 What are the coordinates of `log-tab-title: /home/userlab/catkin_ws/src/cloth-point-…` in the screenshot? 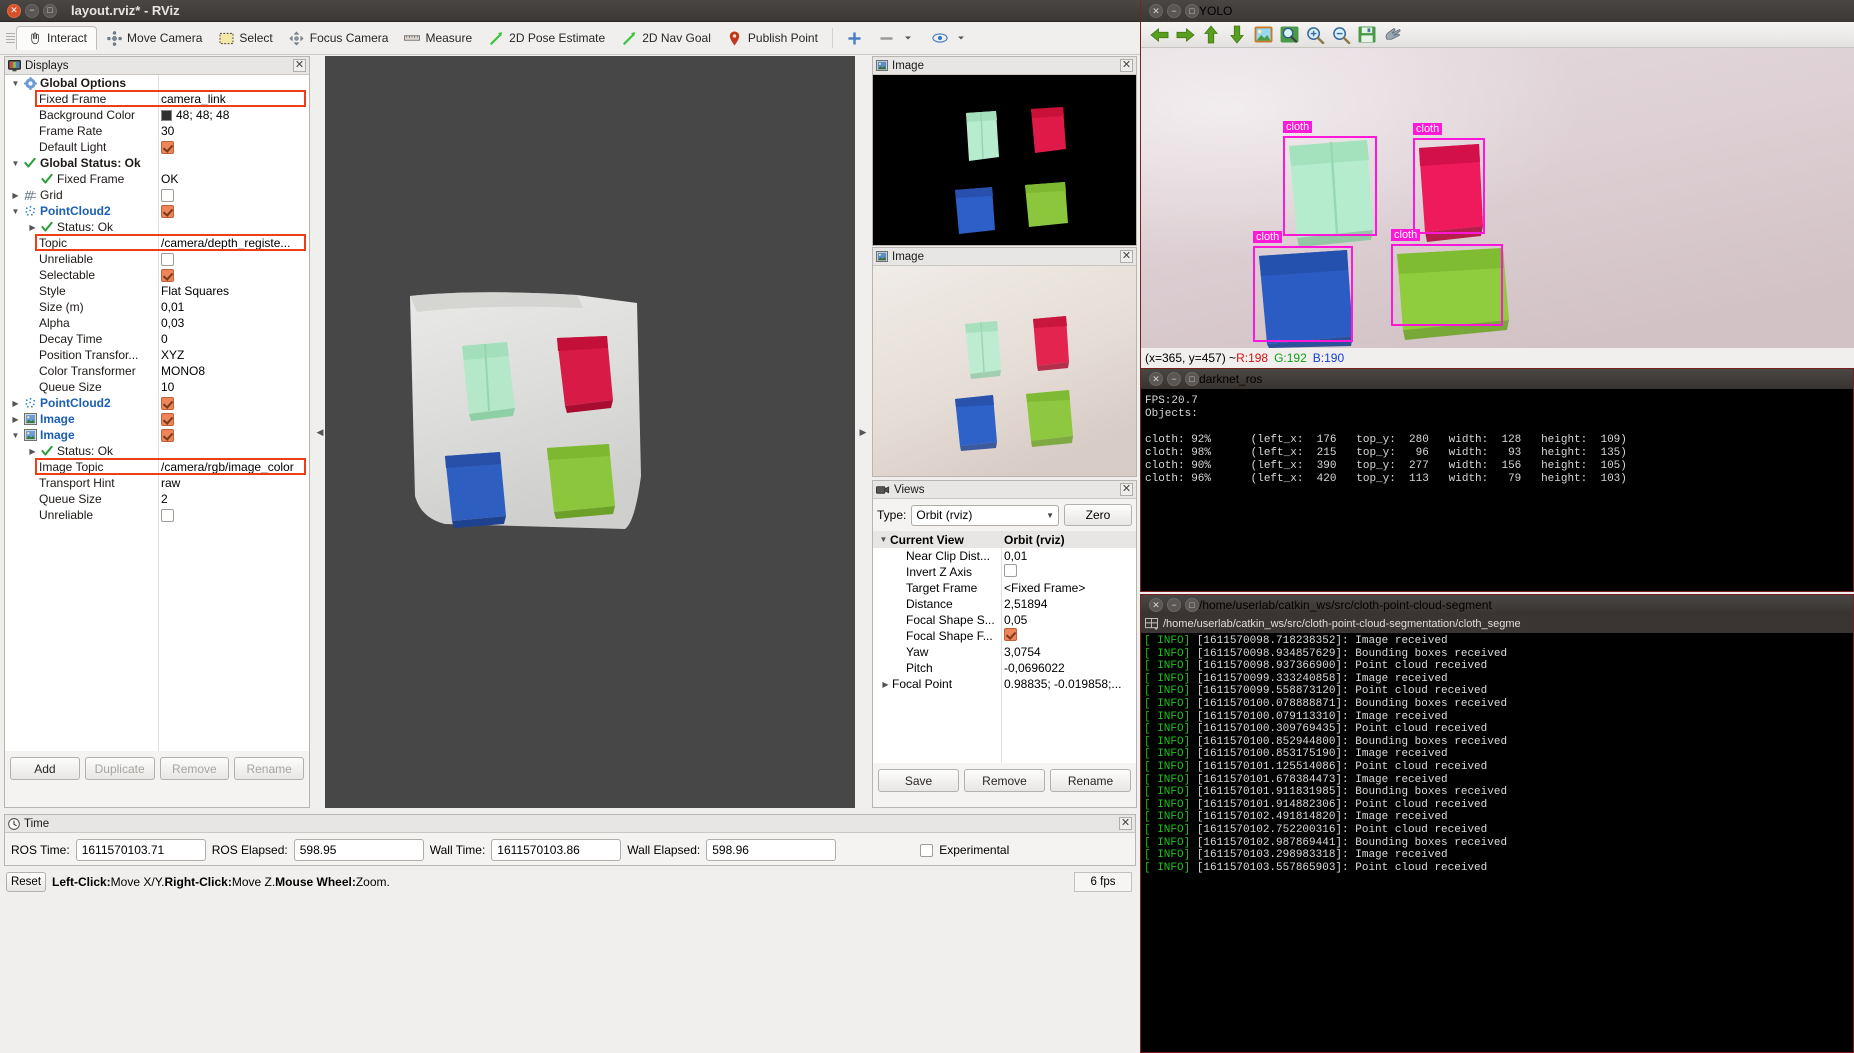 It's located at (1342, 624).